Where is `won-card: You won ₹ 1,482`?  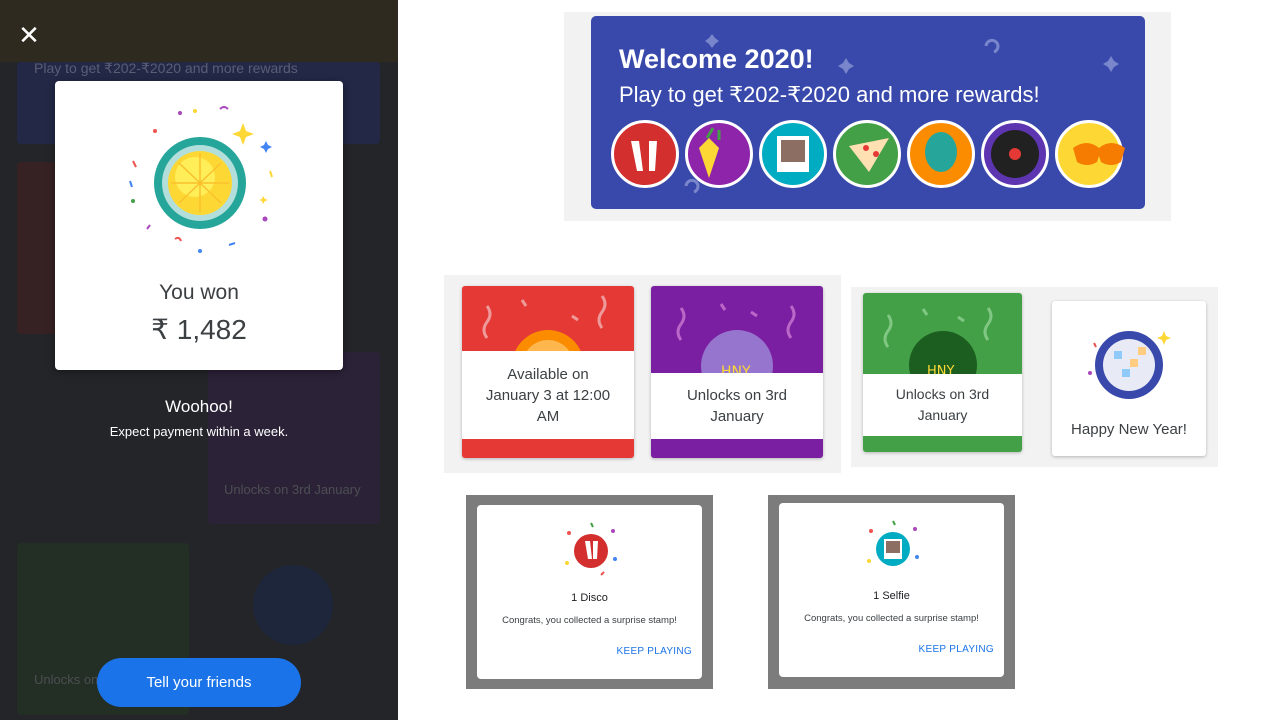
won-card: You won ₹ 1,482 is located at coordinates (199, 225).